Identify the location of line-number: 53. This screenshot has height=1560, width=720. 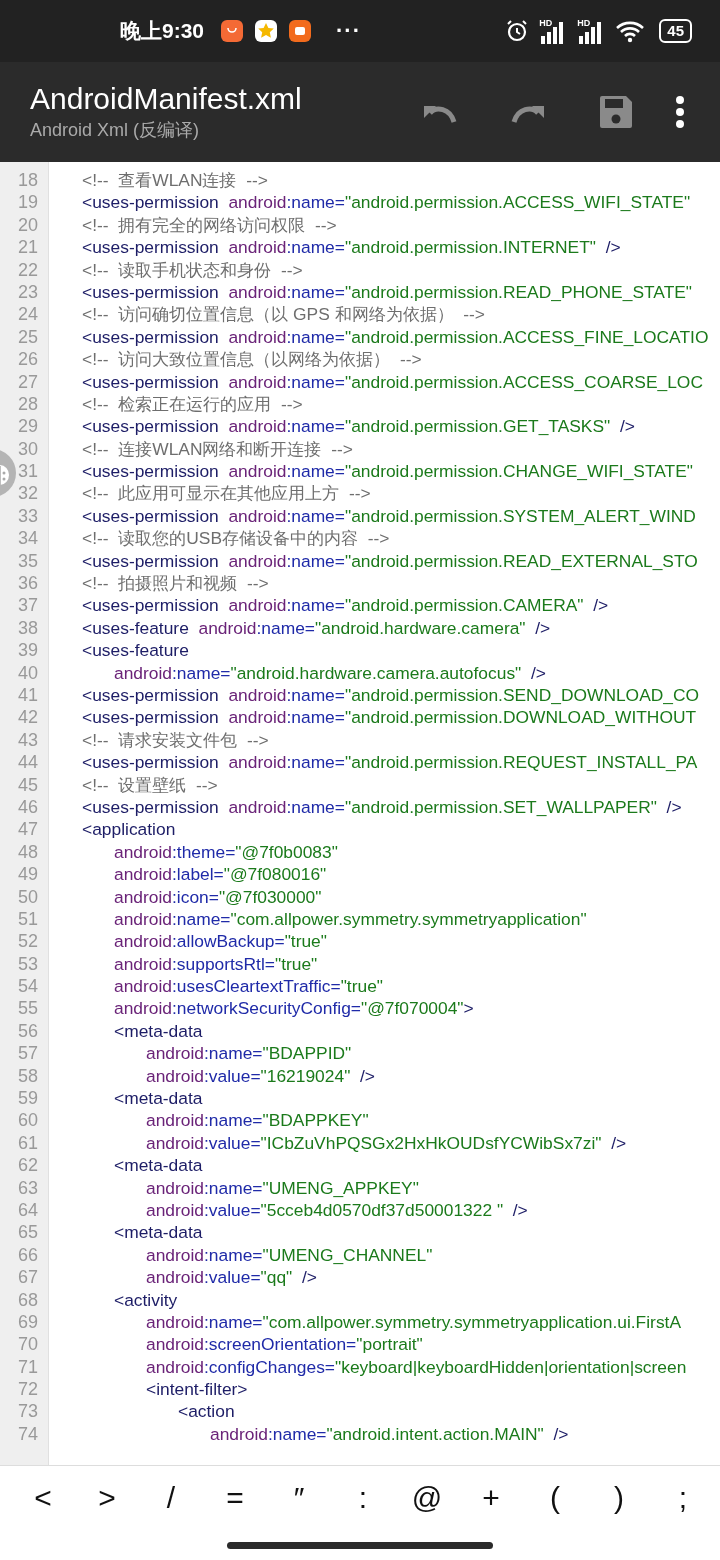
(28, 964).